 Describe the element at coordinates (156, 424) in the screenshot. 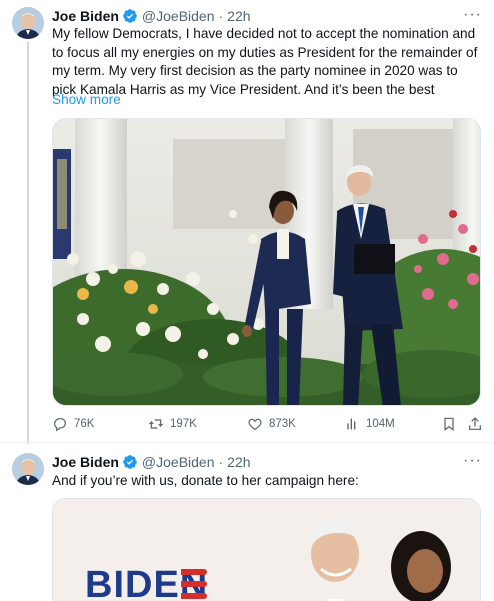

I see `repost-icon` at that location.